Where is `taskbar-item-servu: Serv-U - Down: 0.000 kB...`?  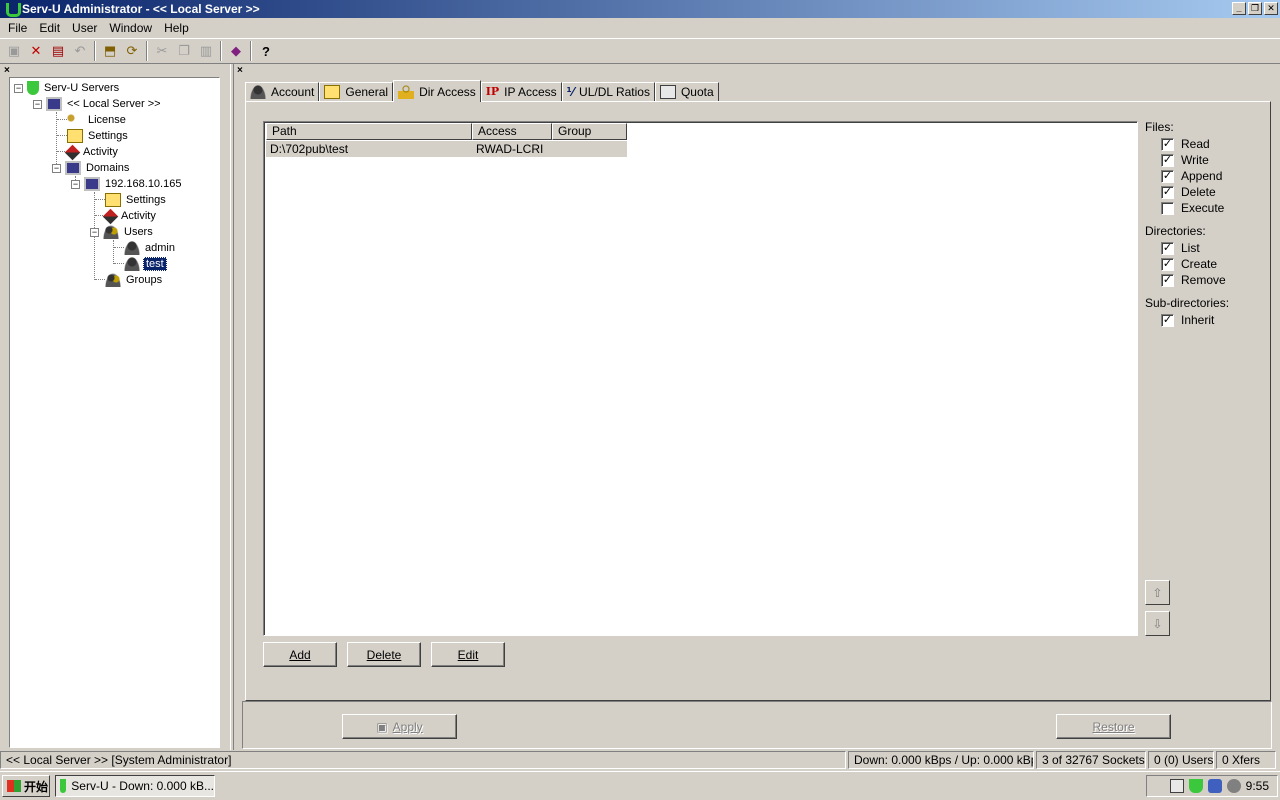 taskbar-item-servu: Serv-U - Down: 0.000 kB... is located at coordinates (135, 786).